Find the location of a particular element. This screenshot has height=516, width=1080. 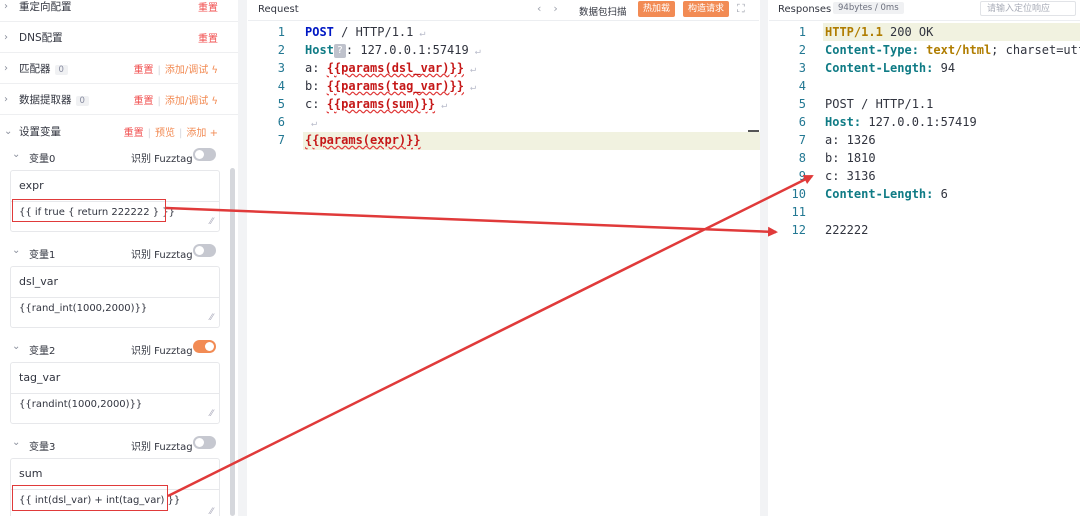

line-number: 11 is located at coordinates (798, 212).